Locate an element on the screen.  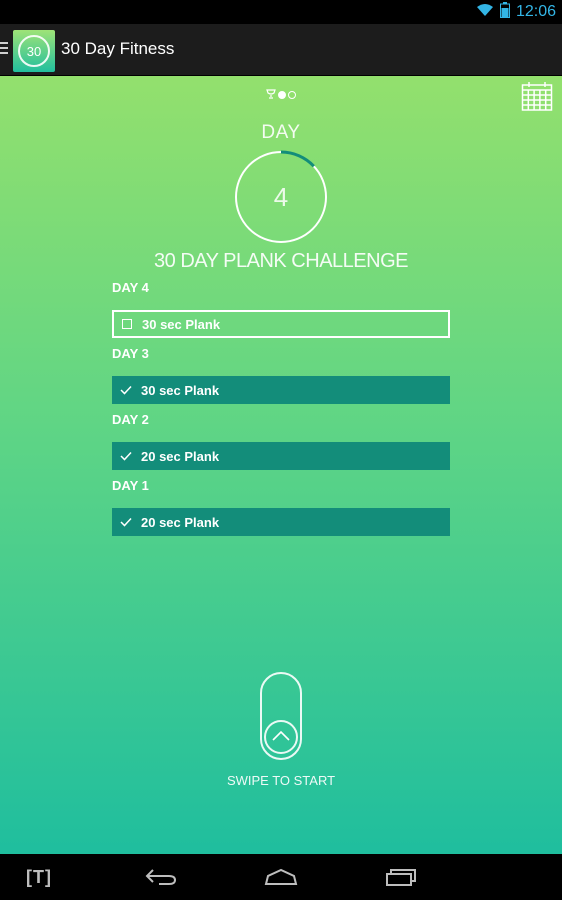
chevron-up-icon is located at coordinates (281, 737).